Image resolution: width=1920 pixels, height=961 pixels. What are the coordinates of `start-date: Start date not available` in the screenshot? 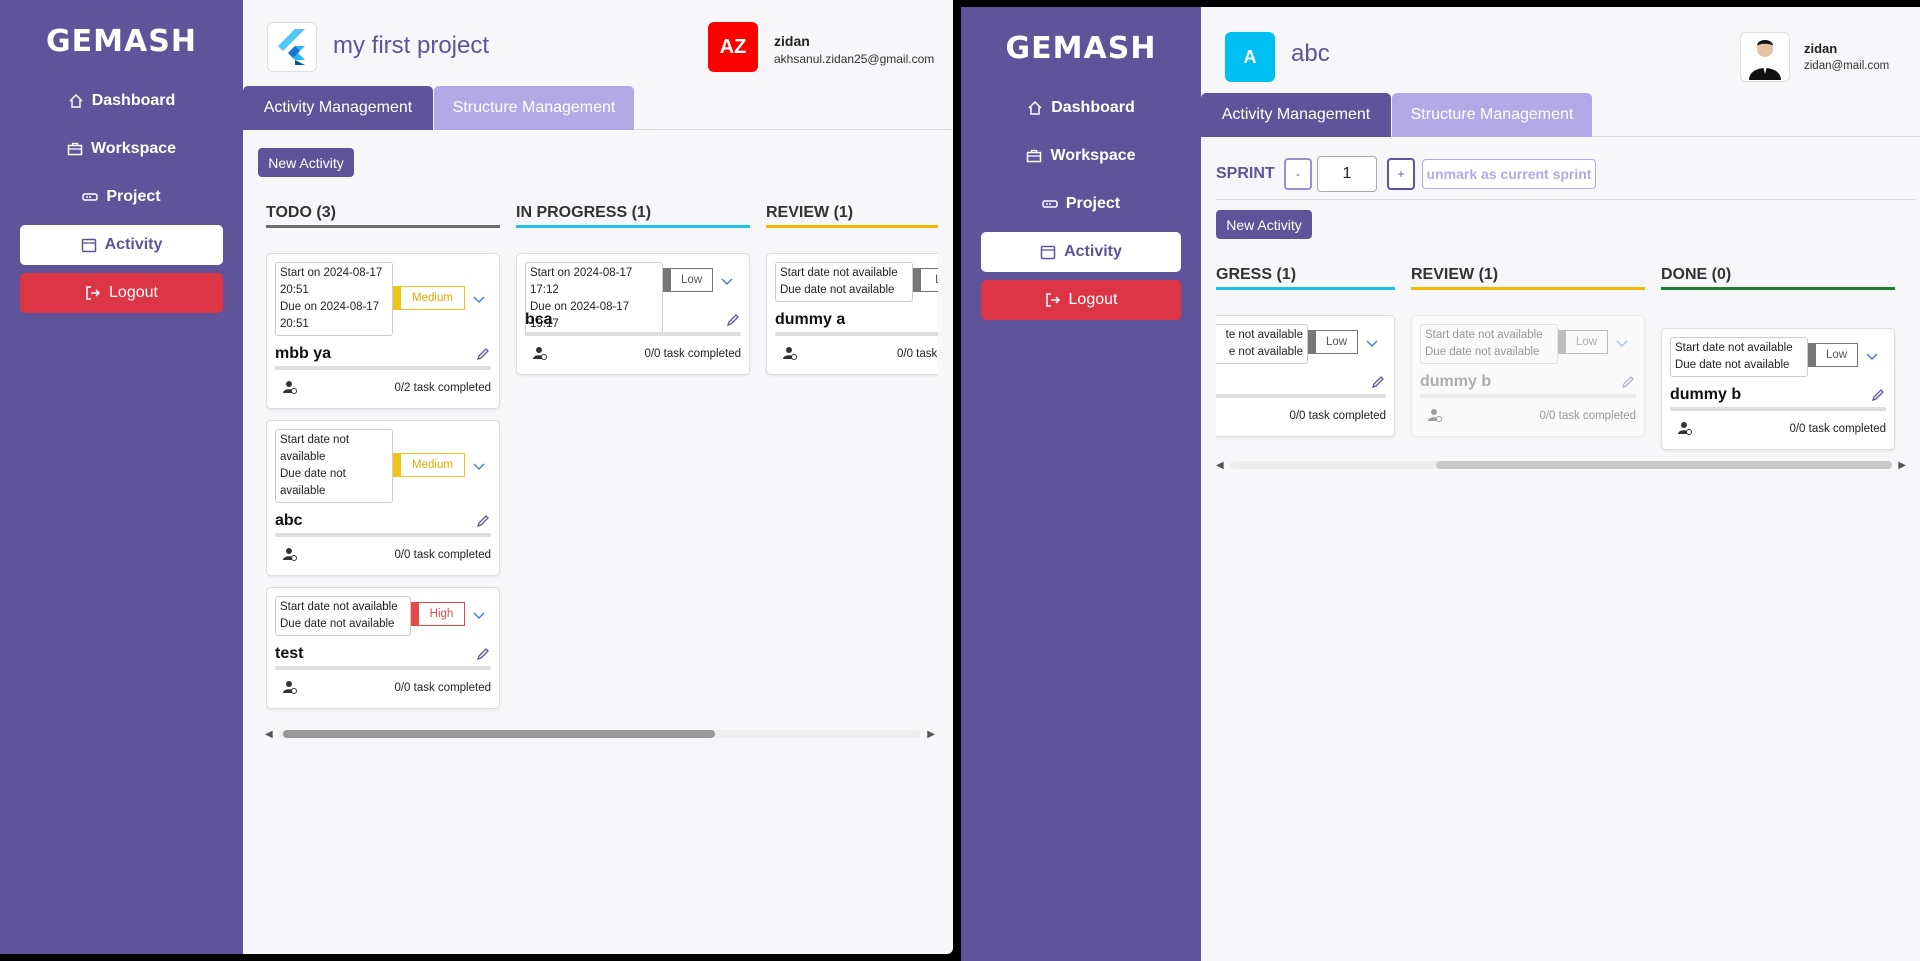 It's located at (1484, 335).